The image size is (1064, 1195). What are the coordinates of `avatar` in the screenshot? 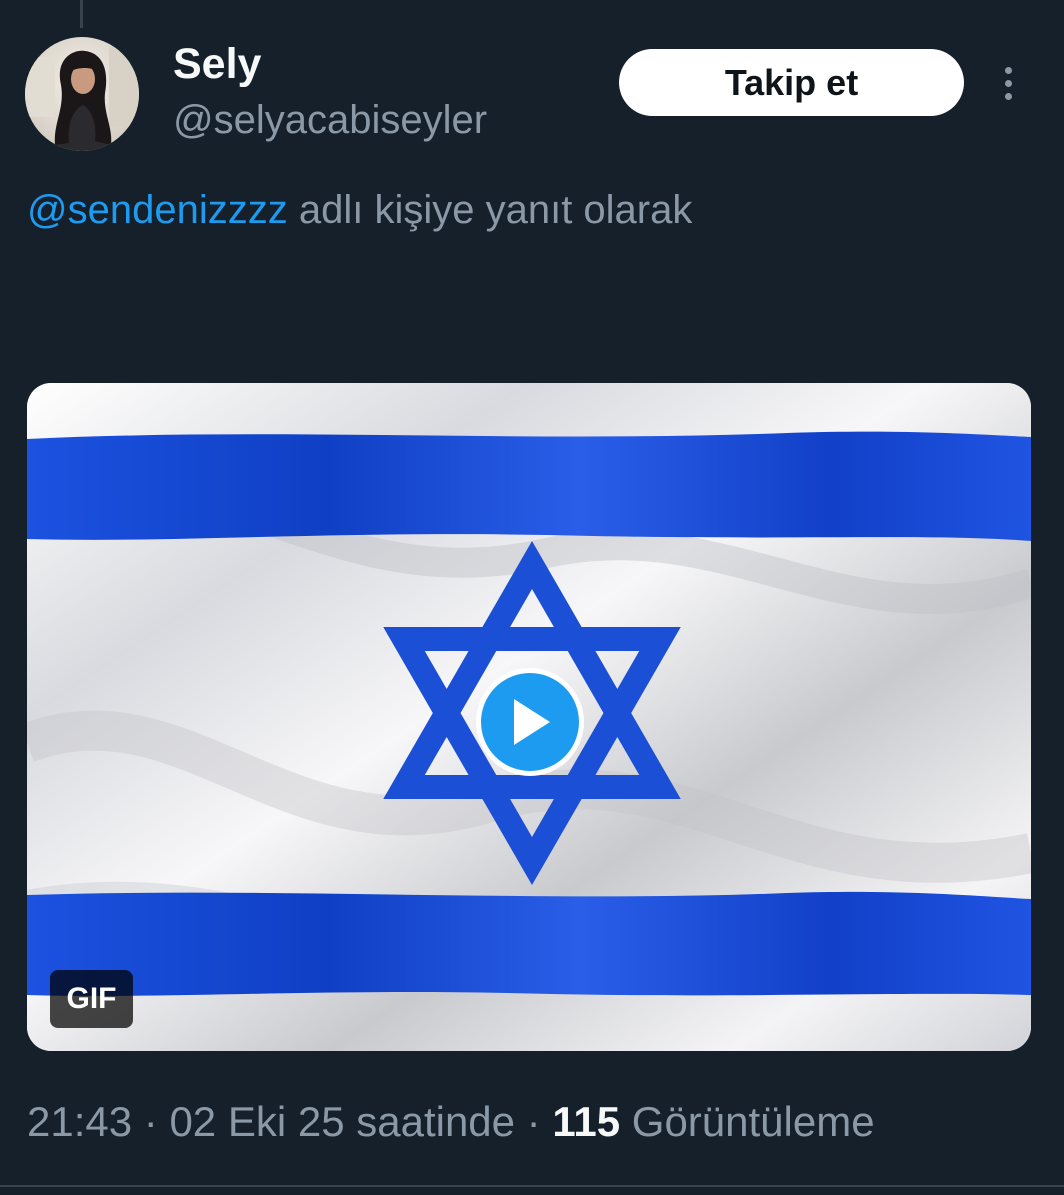 It's located at (82, 94).